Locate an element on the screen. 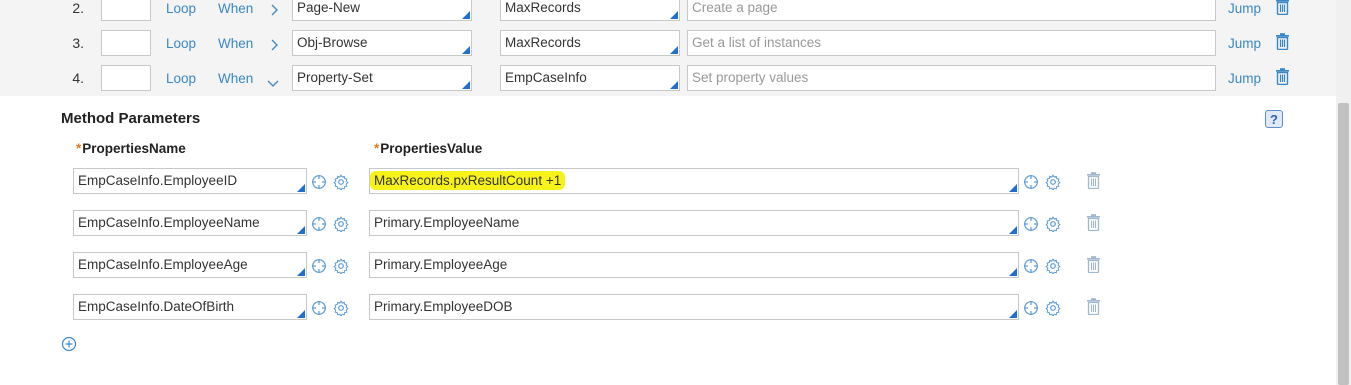  method-input: Property-Set is located at coordinates (382, 78).